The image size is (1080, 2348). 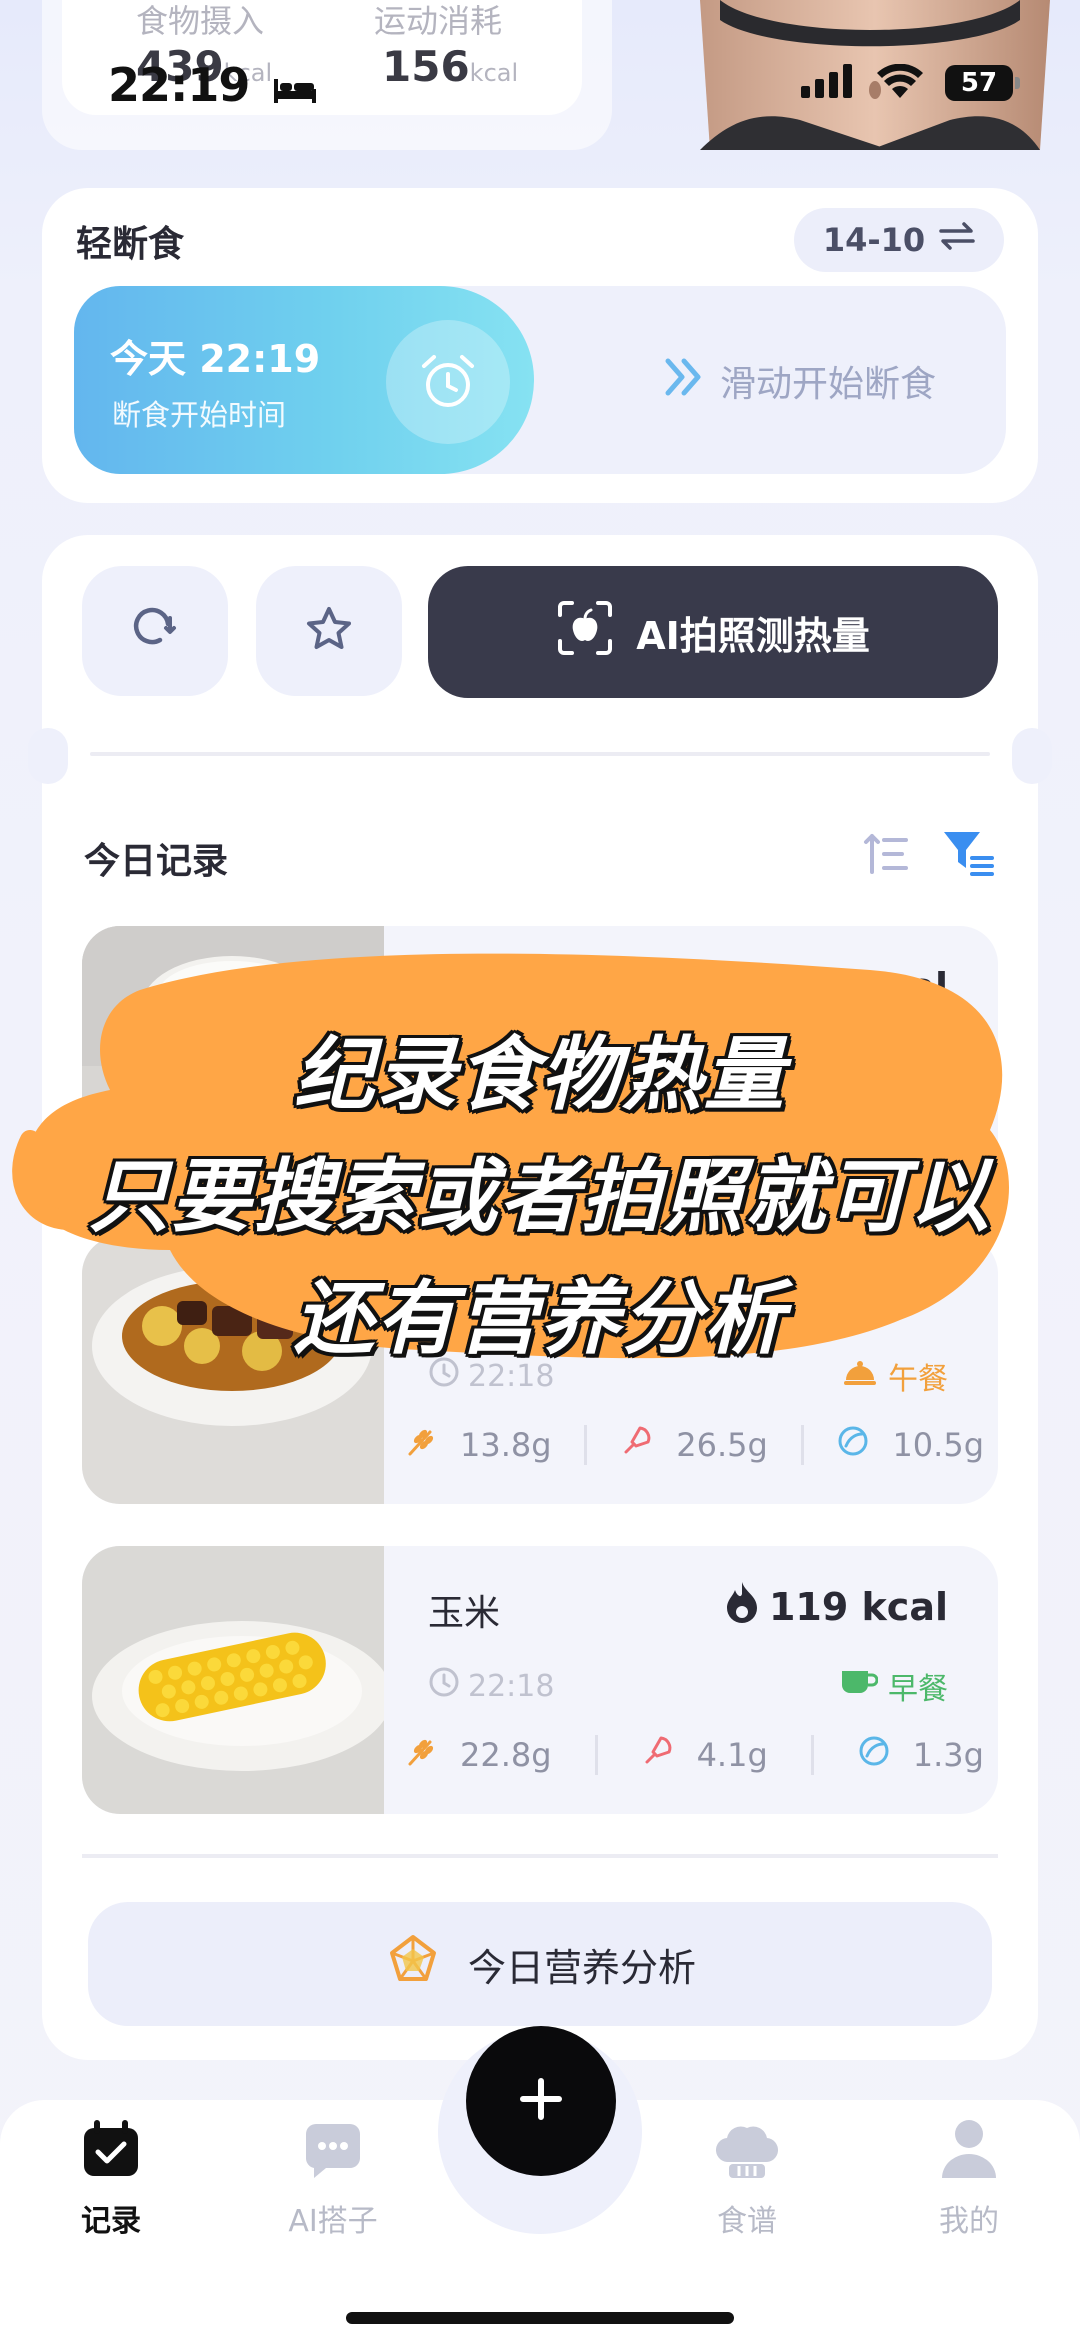 I want to click on star-icon, so click(x=329, y=631).